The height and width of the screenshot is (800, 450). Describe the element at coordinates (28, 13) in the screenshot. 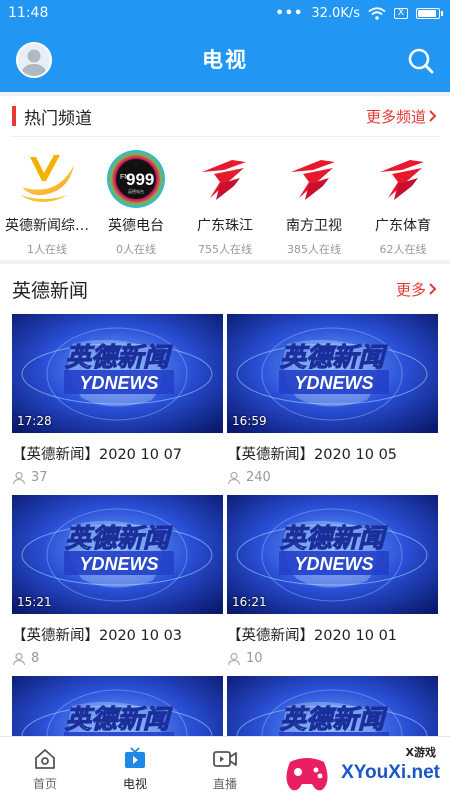

I see `status-time: 11:48` at that location.